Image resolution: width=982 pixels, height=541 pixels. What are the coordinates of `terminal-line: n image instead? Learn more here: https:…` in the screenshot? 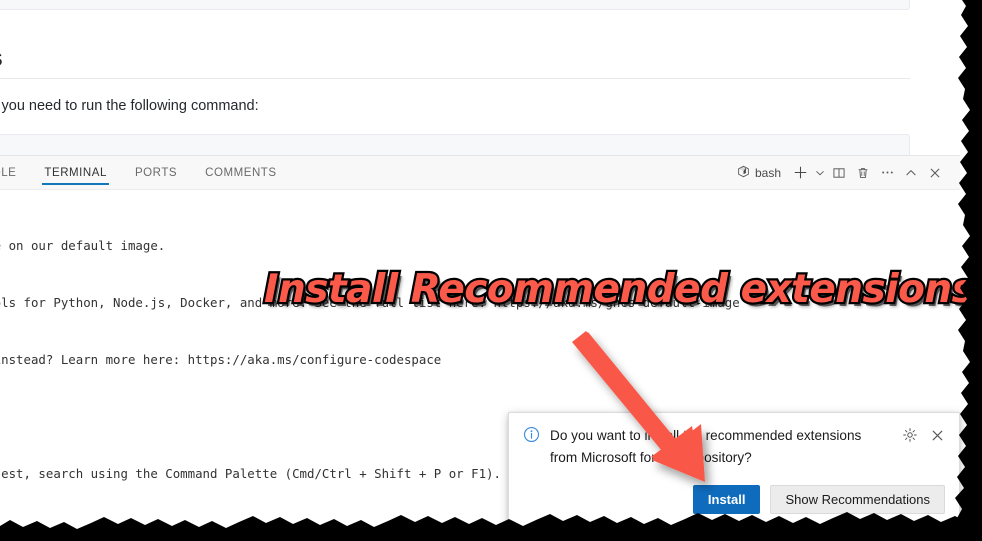 It's located at (221, 359).